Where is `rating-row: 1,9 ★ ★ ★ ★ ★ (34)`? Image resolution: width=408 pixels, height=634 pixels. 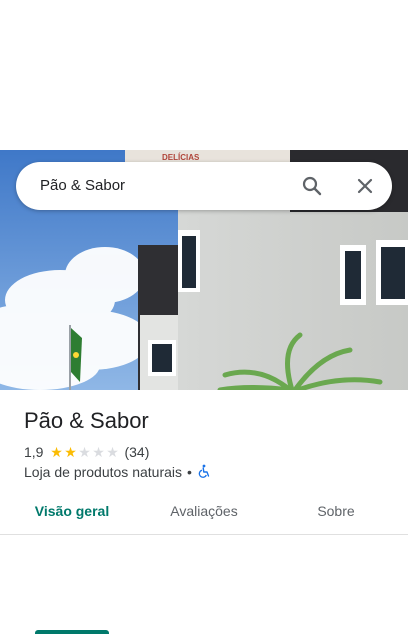
rating-row: 1,9 ★ ★ ★ ★ ★ (34) is located at coordinates (86, 452).